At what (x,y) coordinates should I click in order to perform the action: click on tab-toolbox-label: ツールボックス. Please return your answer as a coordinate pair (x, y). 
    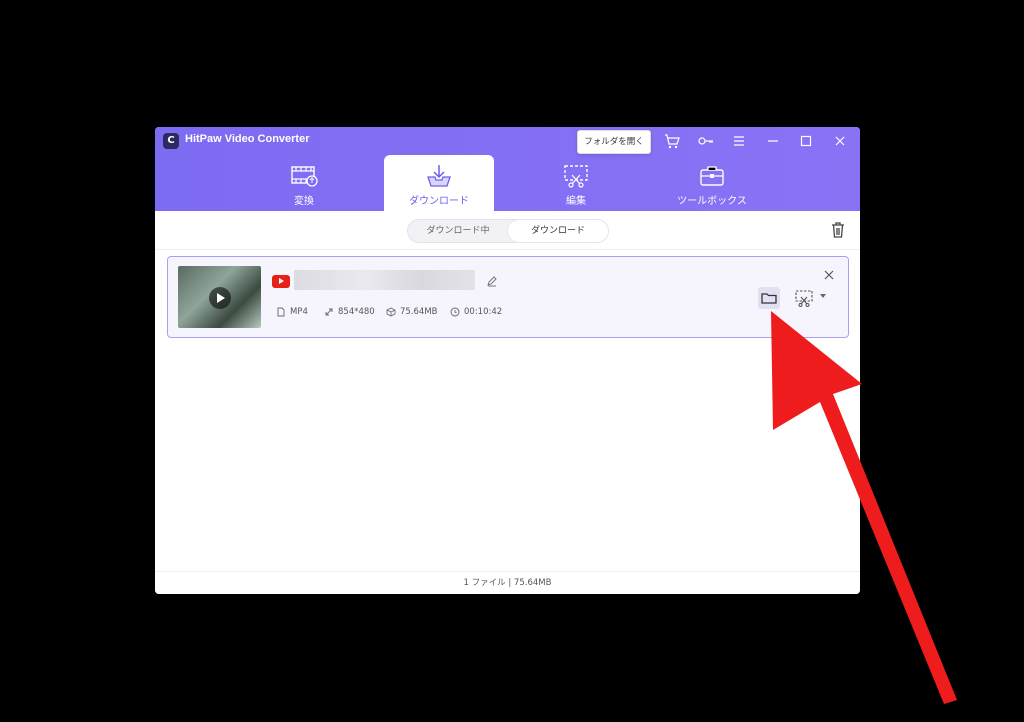
    Looking at the image, I should click on (712, 201).